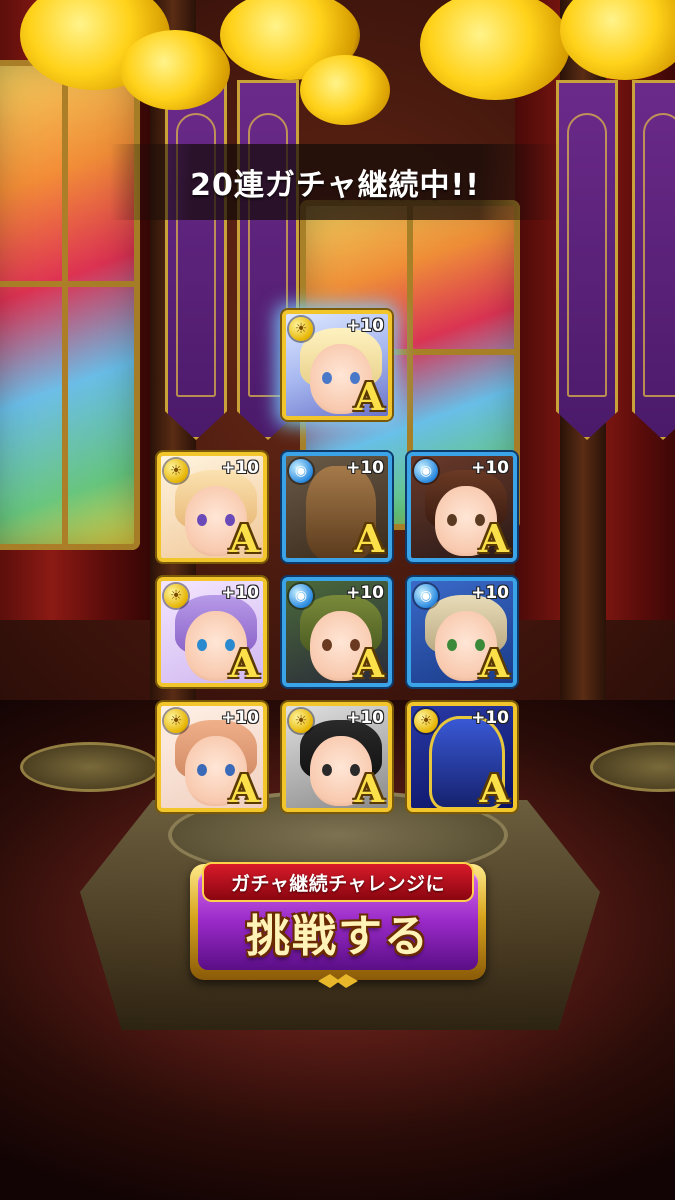 The height and width of the screenshot is (1200, 675). What do you see at coordinates (337, 365) in the screenshot?
I see `featured-unit-card: ☀ +10 A` at bounding box center [337, 365].